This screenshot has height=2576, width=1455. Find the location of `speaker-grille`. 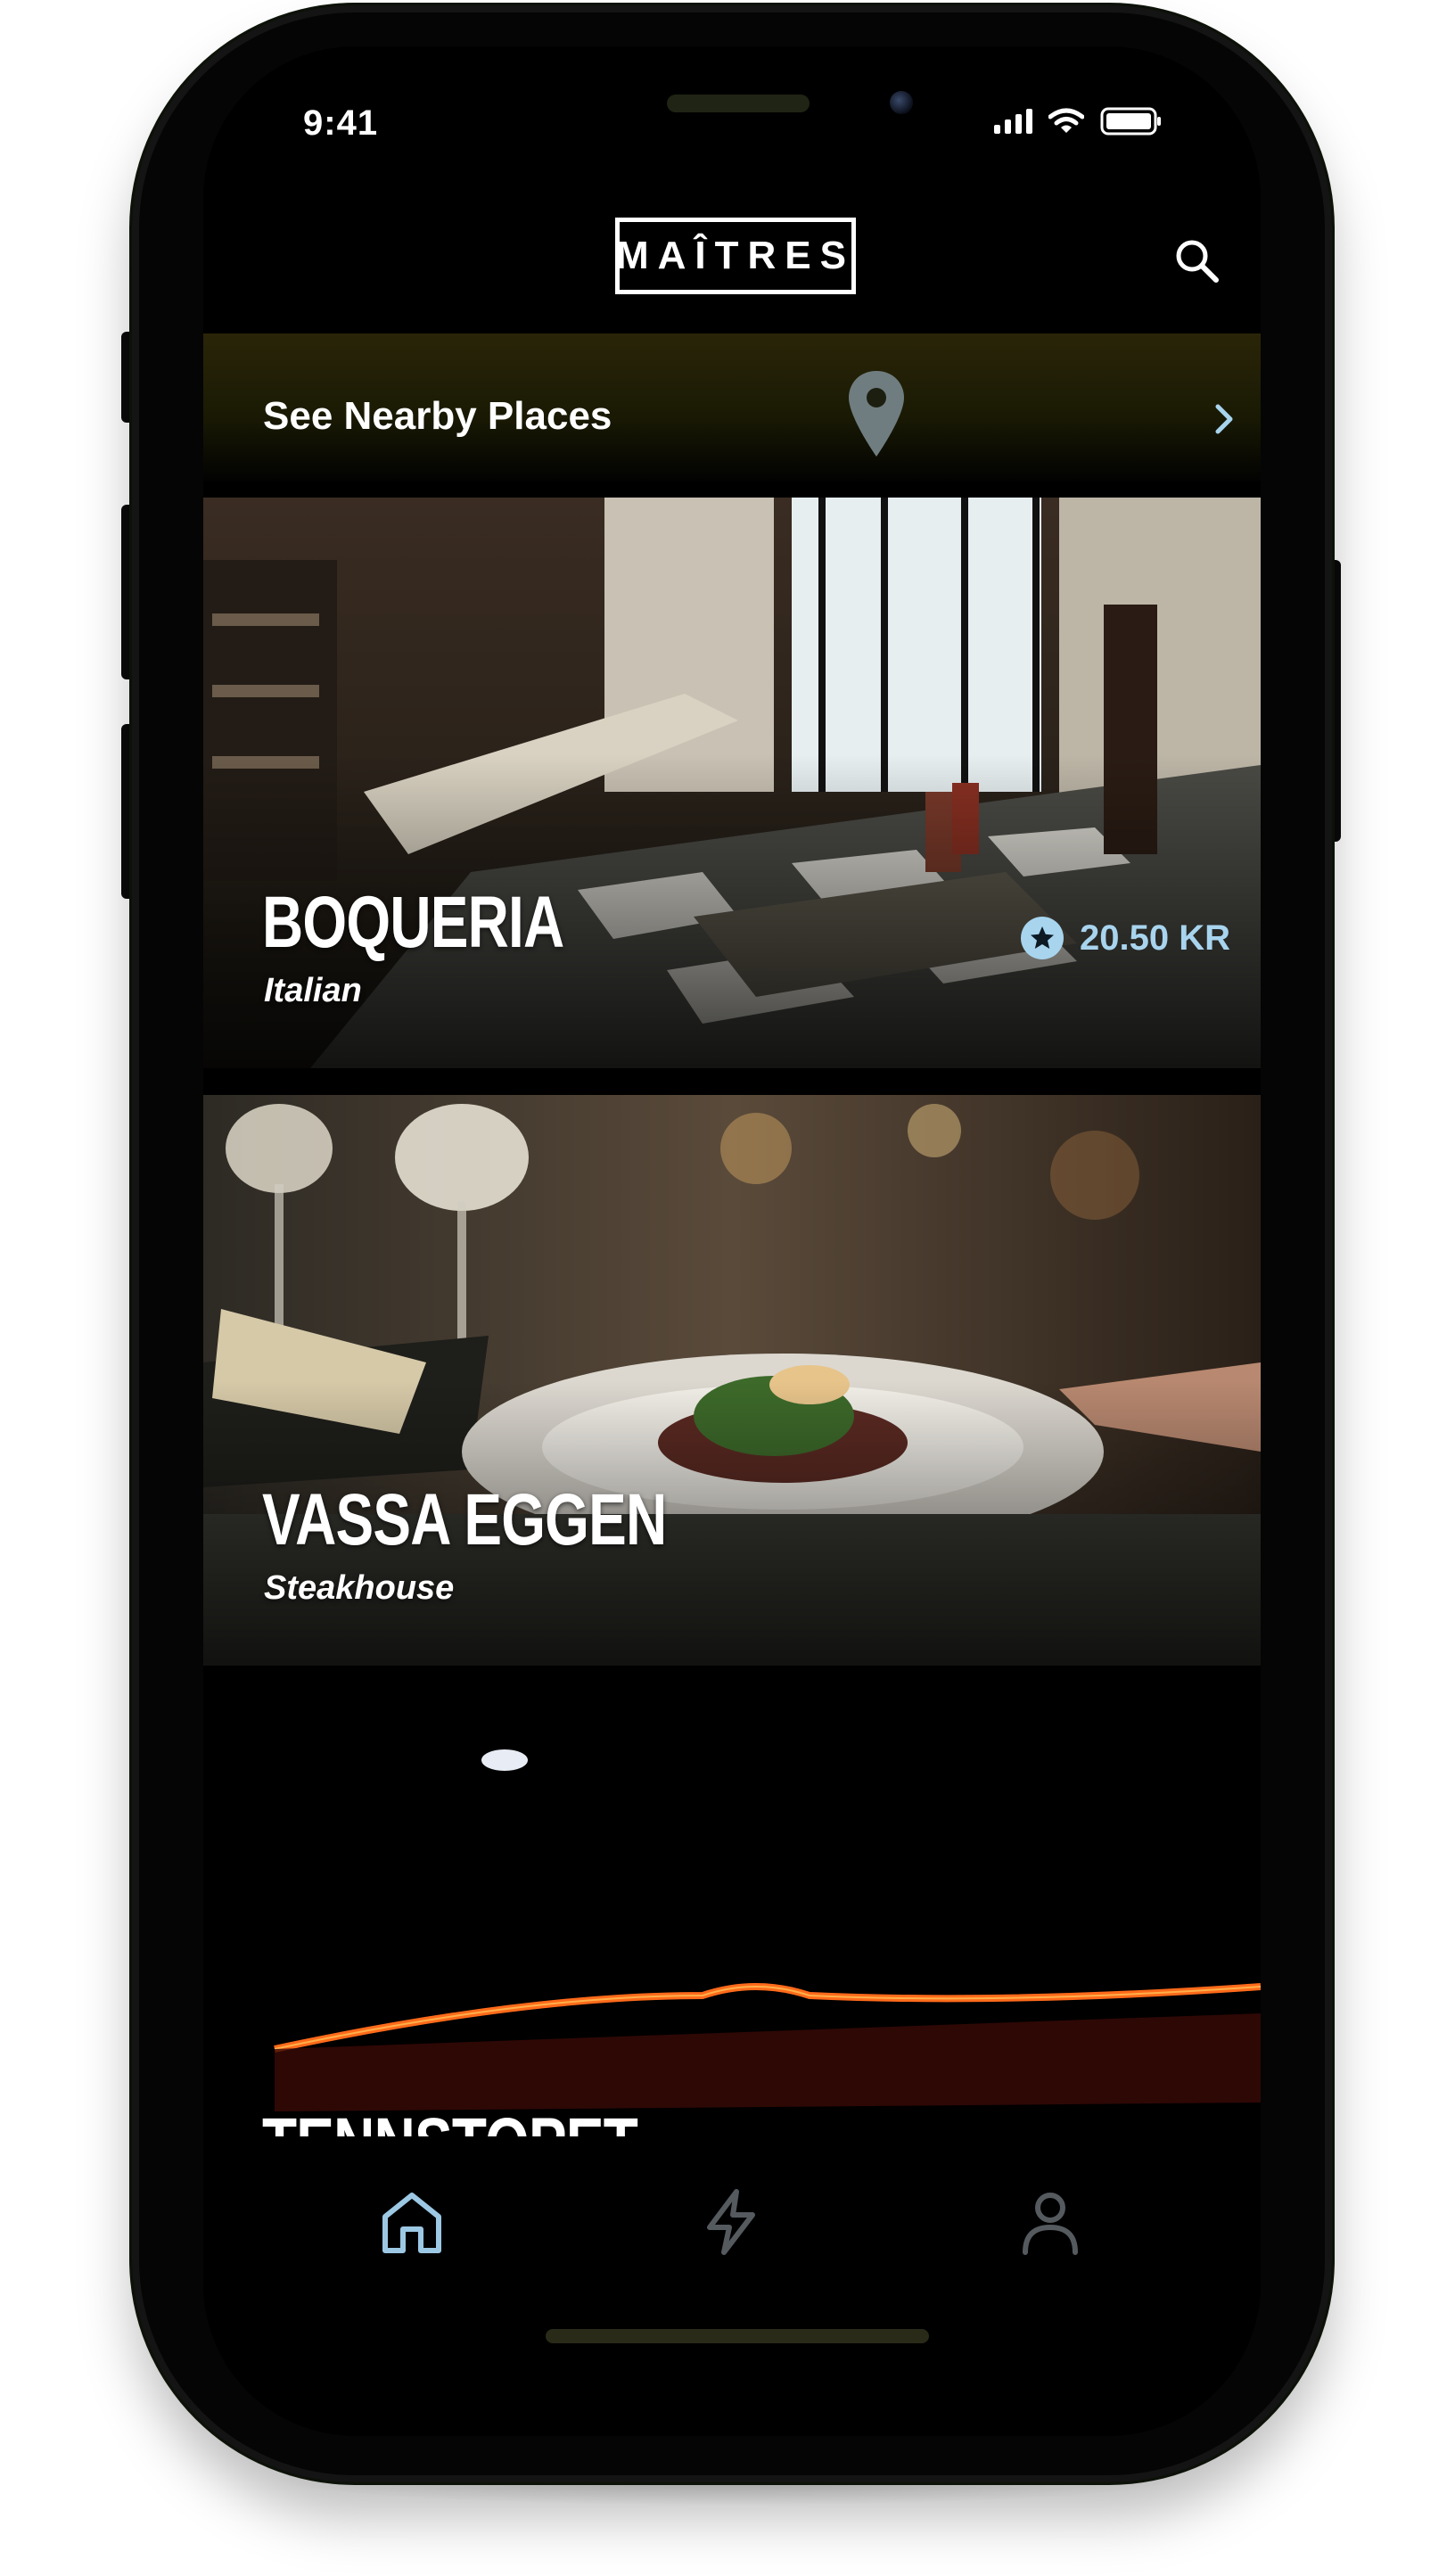

speaker-grille is located at coordinates (738, 103).